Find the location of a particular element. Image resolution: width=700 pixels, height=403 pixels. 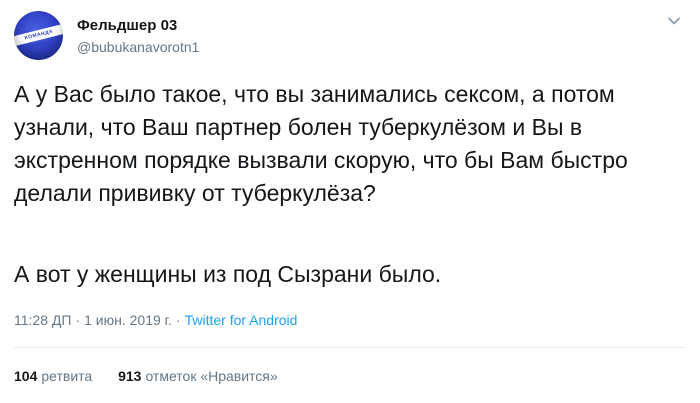

tweet-date: 1 июн. 2019 г. is located at coordinates (128, 320).